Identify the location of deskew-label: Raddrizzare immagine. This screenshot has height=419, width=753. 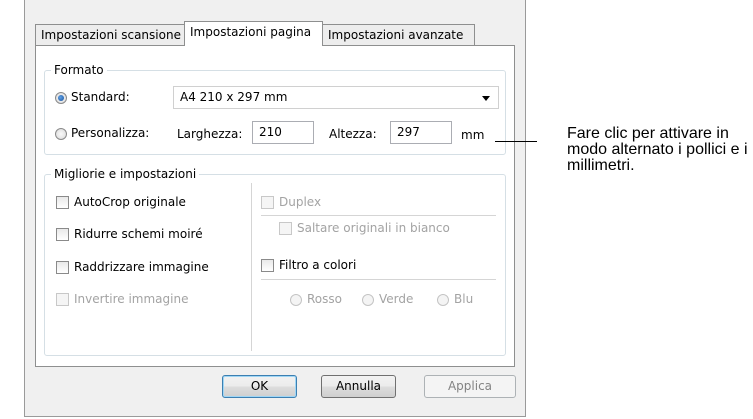
(141, 267).